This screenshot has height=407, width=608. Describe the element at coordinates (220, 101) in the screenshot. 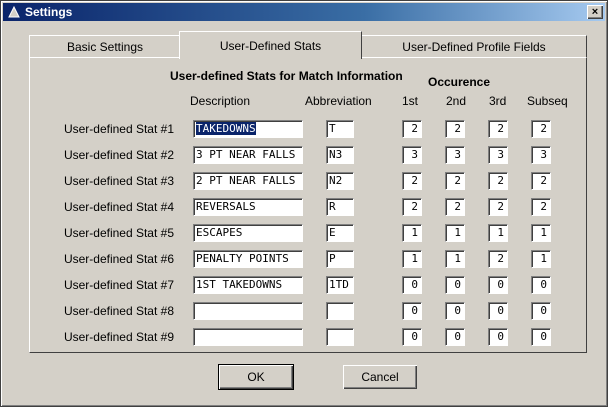

I see `description-column-header: Description` at that location.